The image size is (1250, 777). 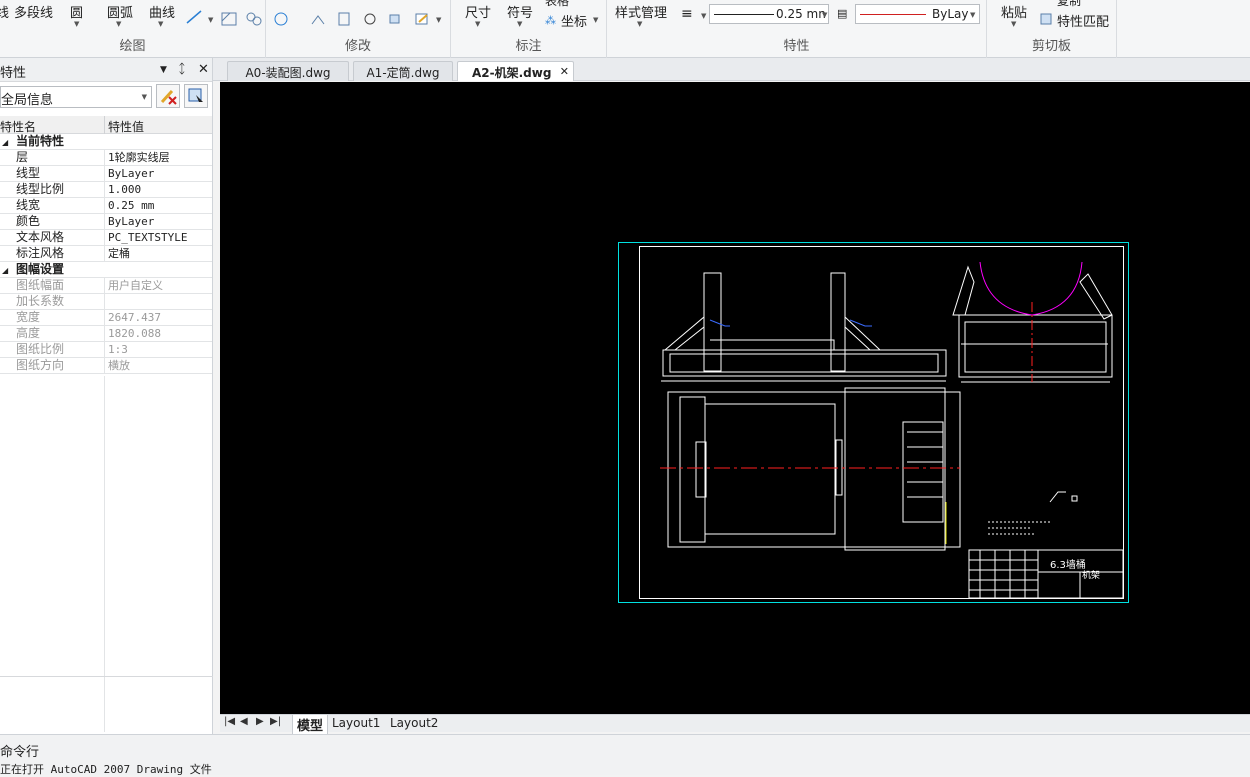 What do you see at coordinates (106, 286) in the screenshot?
I see `property-row: 图纸幅面 用户自定义` at bounding box center [106, 286].